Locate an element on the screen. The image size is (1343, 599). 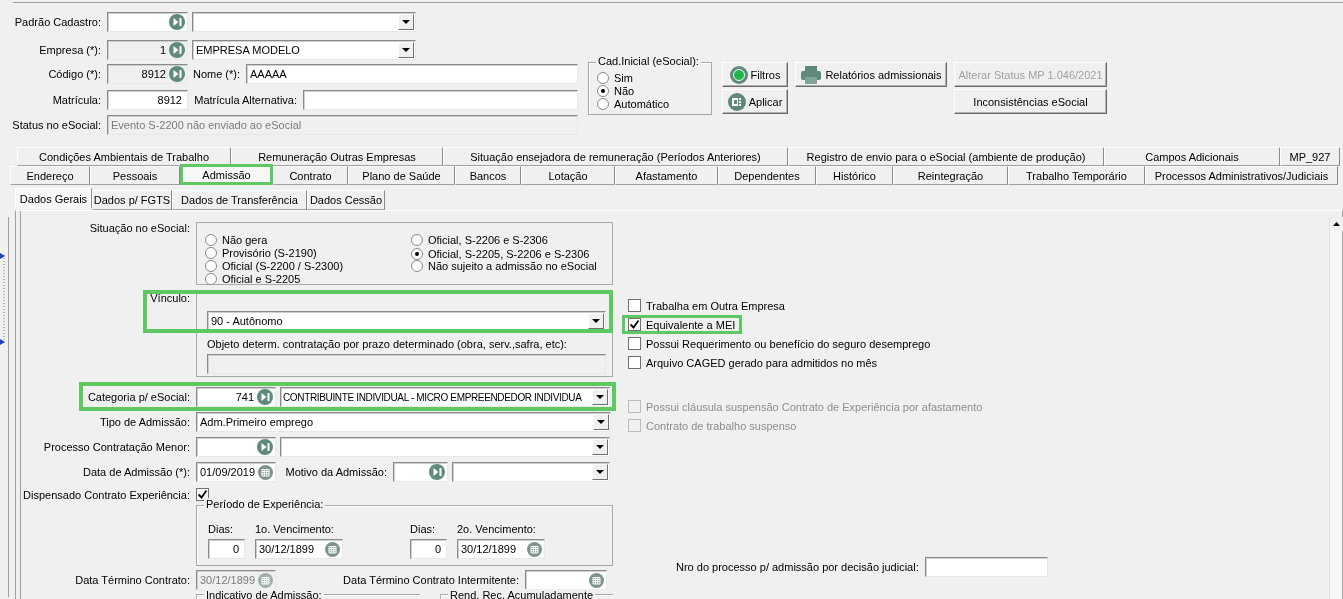
radio-option: Provisório (S-2190) is located at coordinates (261, 252).